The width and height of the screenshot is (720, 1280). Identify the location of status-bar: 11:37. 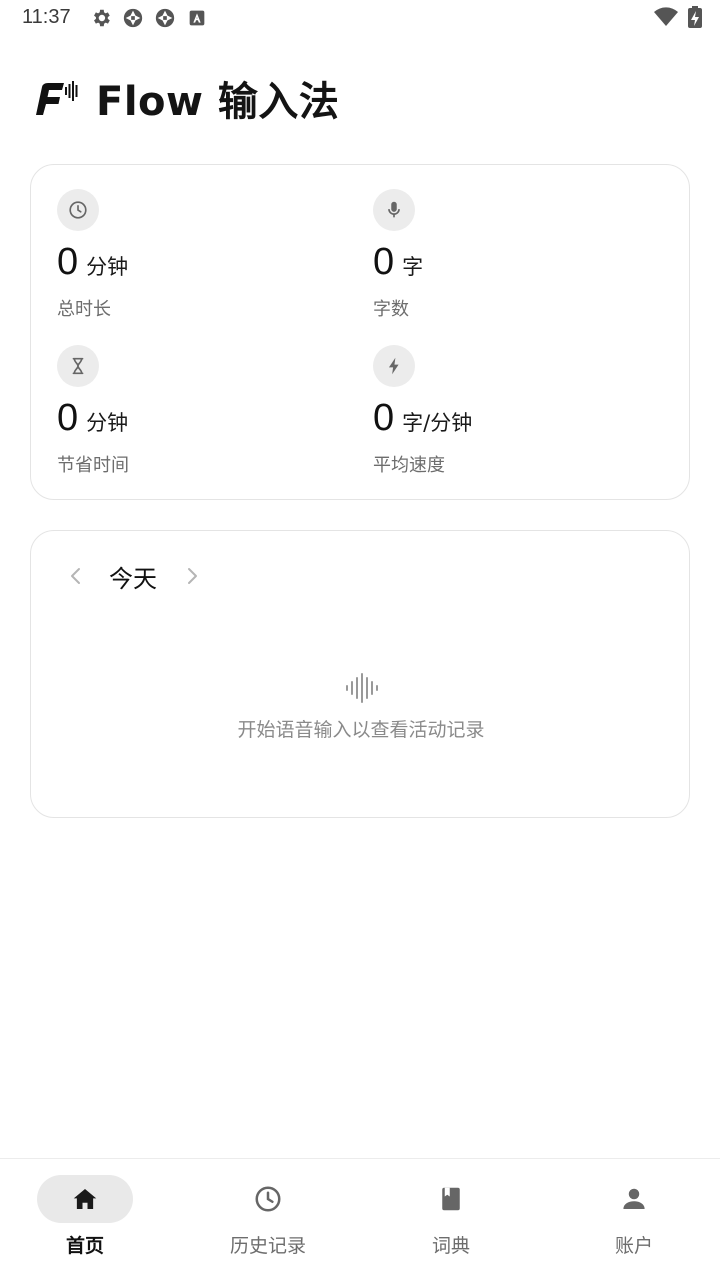
(360, 18).